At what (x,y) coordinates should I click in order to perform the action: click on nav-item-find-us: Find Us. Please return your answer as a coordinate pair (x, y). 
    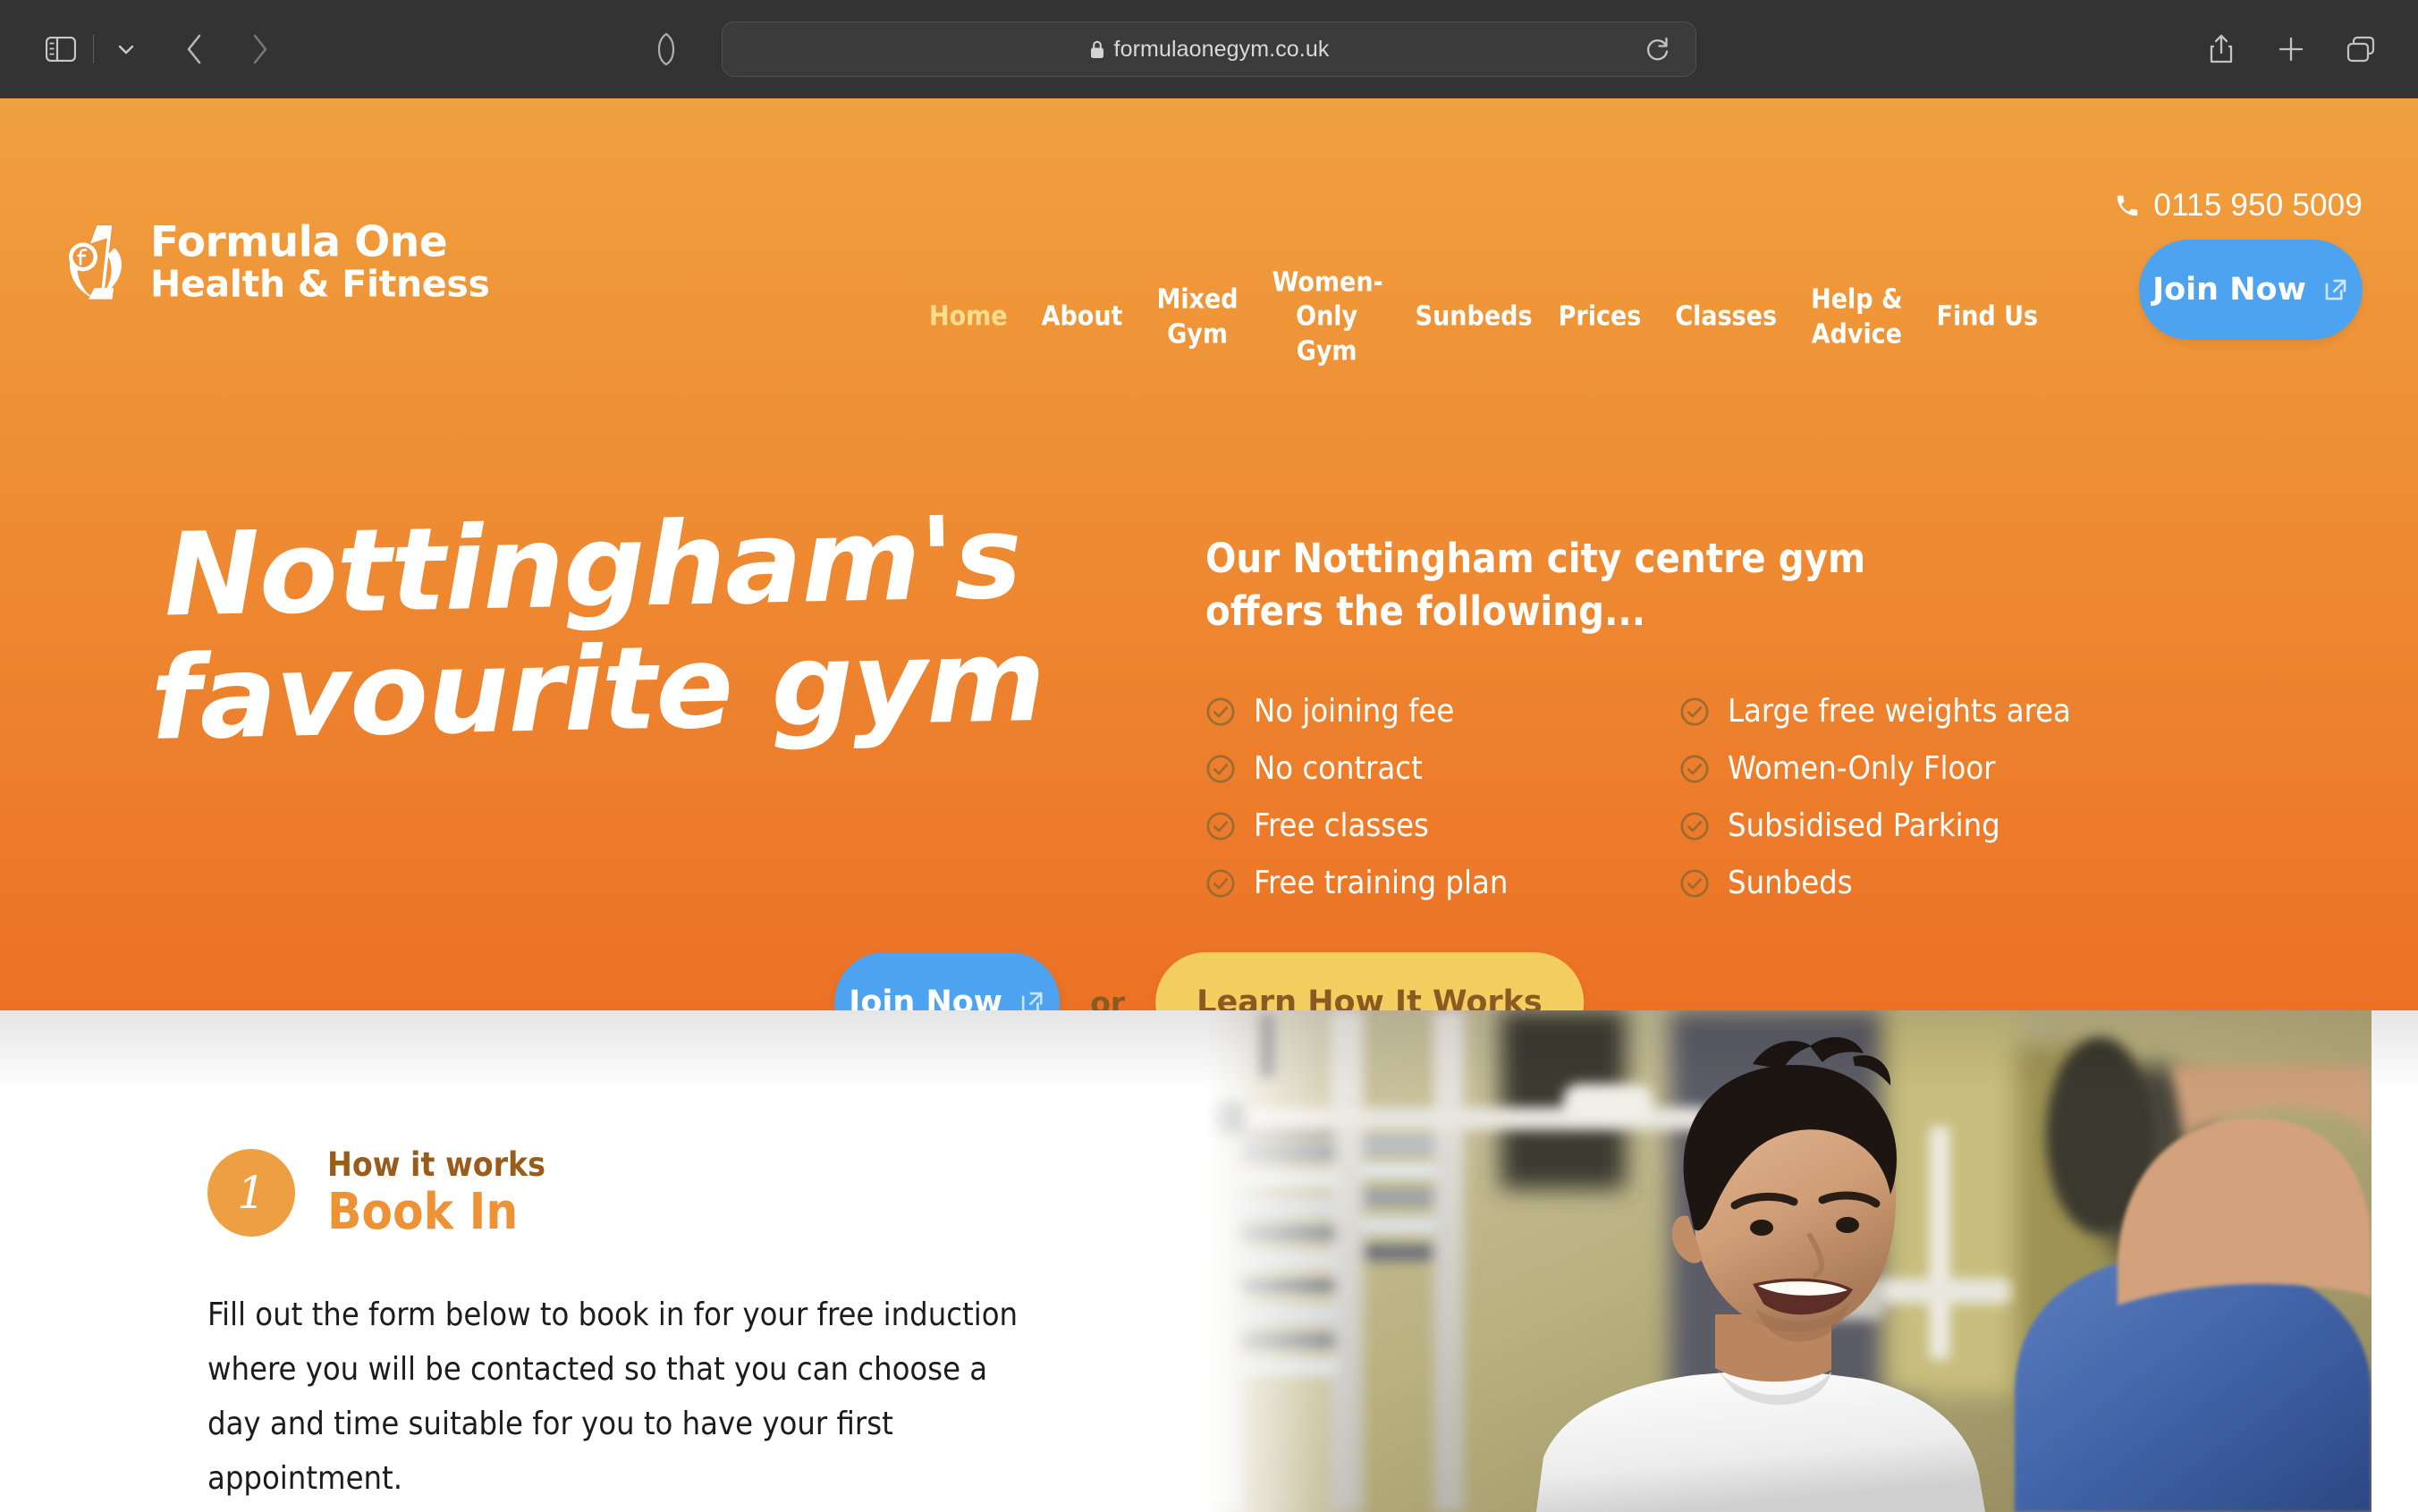
    Looking at the image, I should click on (1988, 317).